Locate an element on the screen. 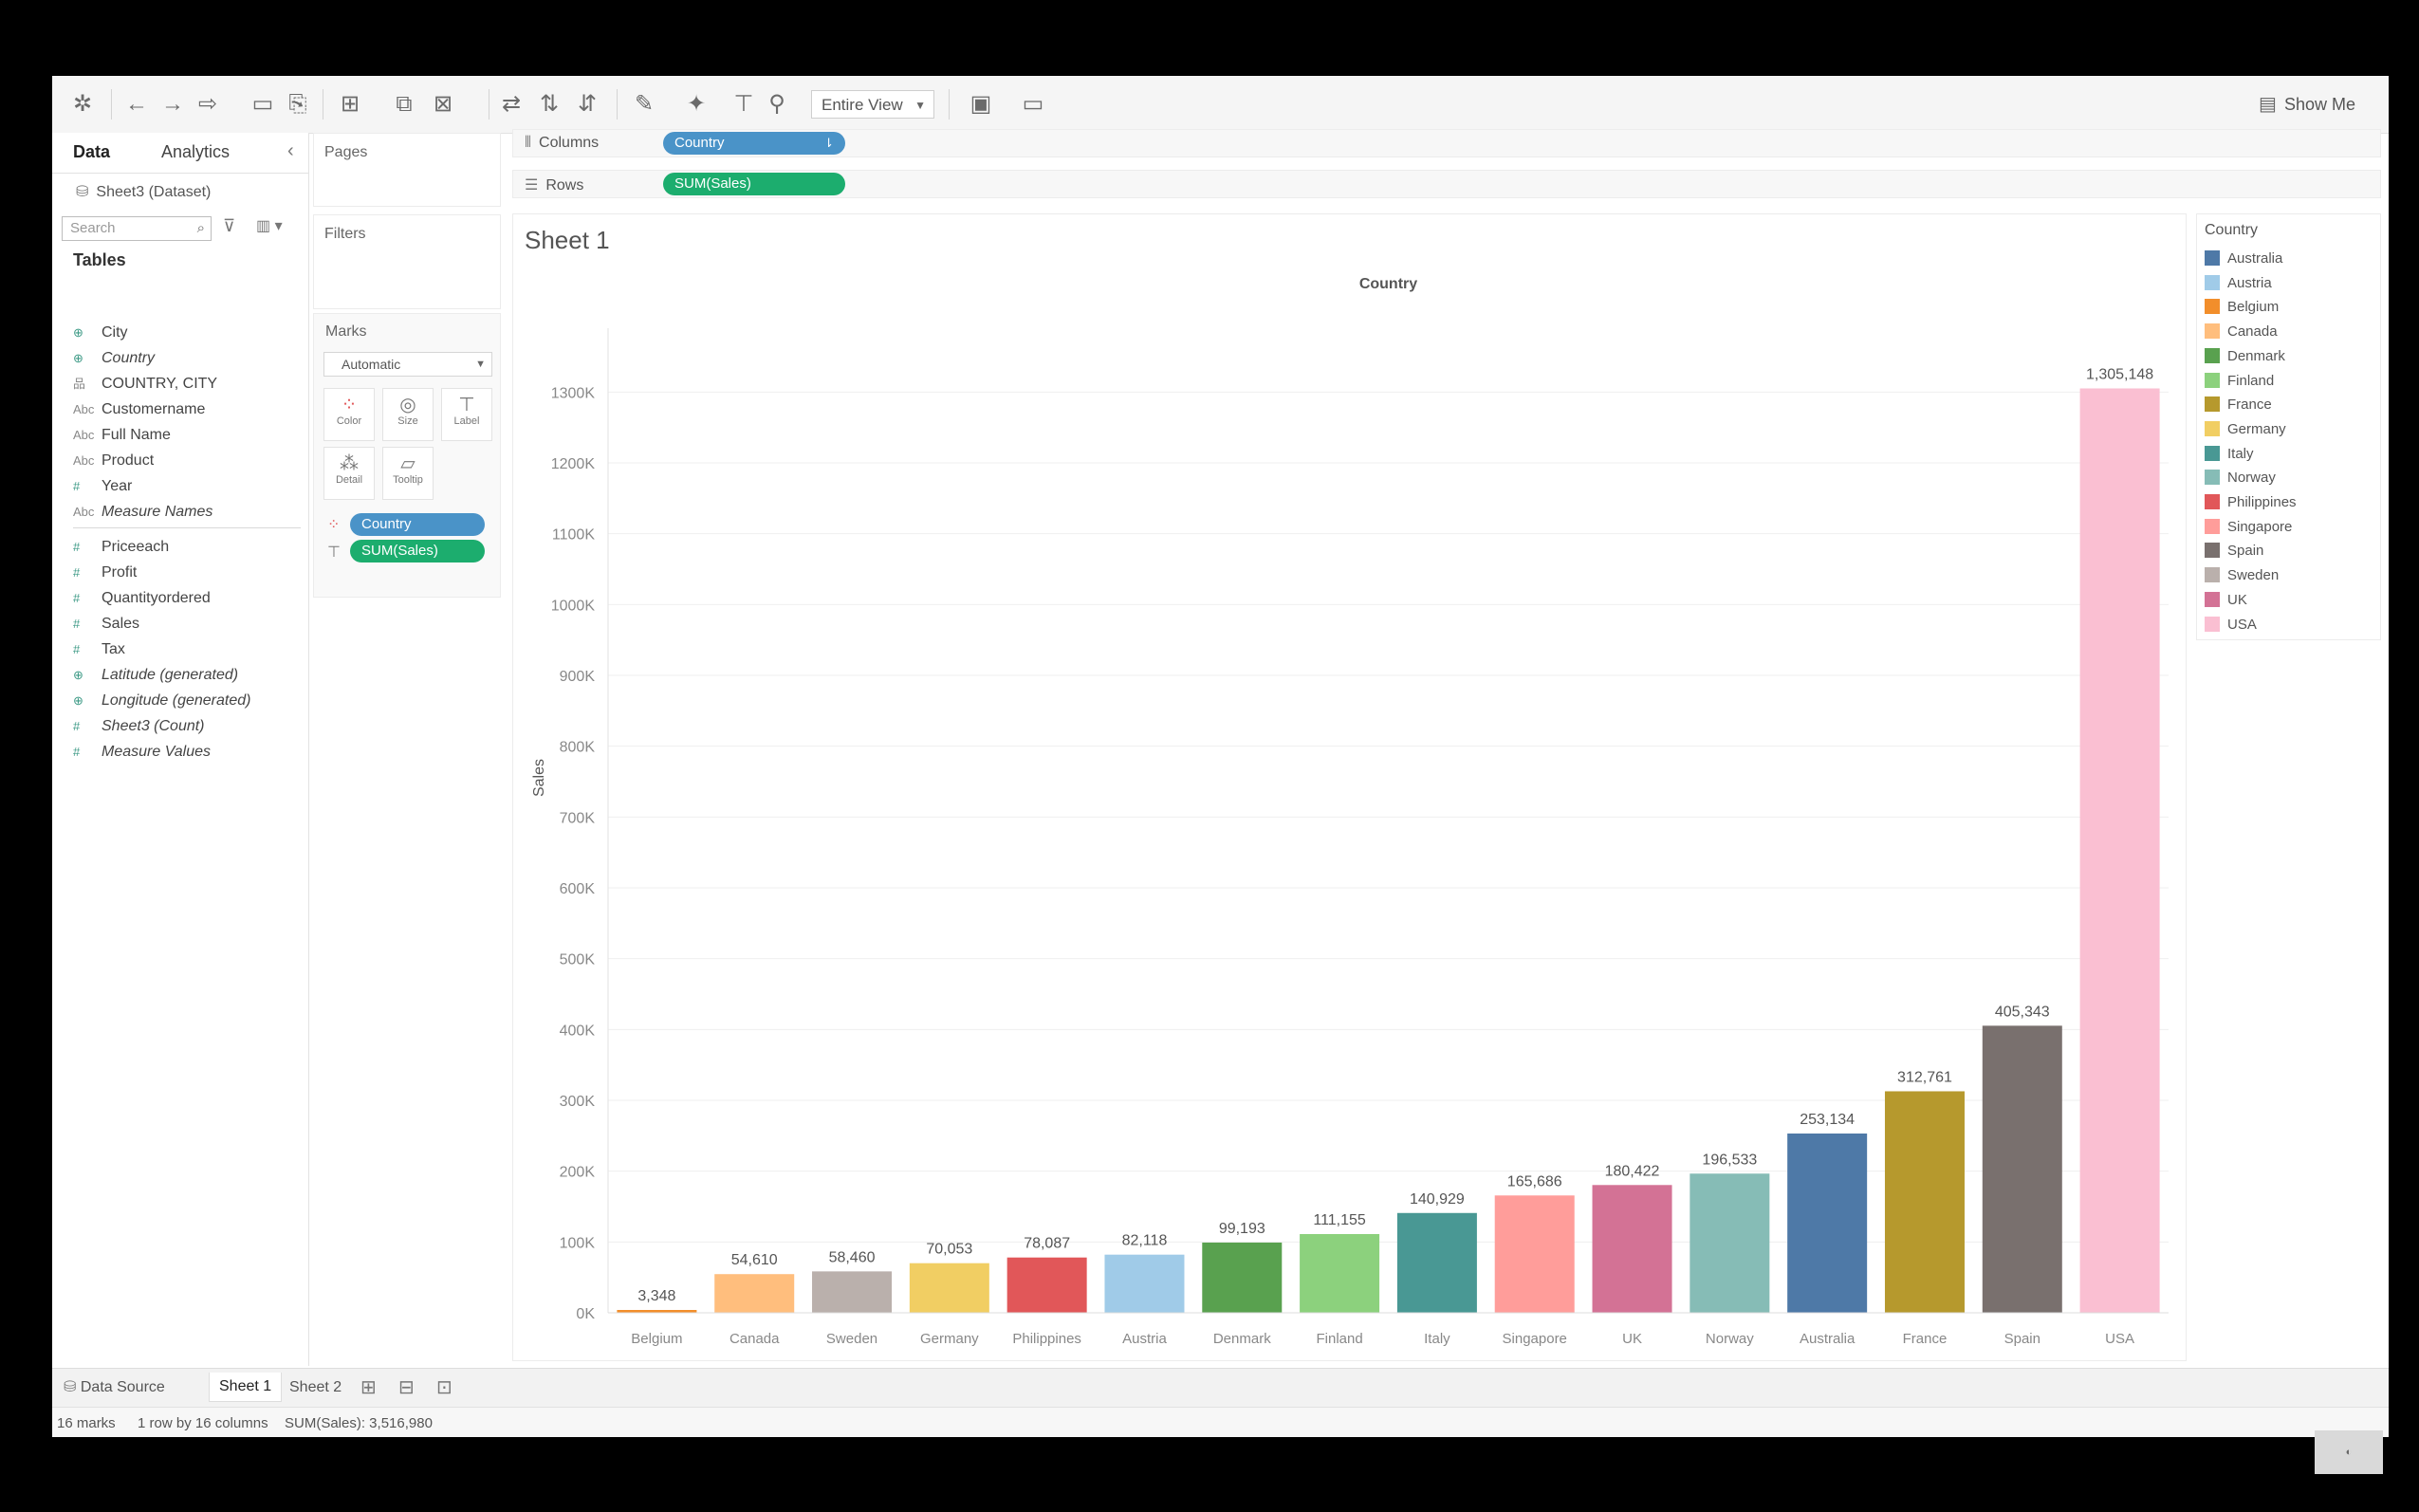 The height and width of the screenshot is (1512, 2419). sheet1-tab: Sheet 1 is located at coordinates (246, 1387).